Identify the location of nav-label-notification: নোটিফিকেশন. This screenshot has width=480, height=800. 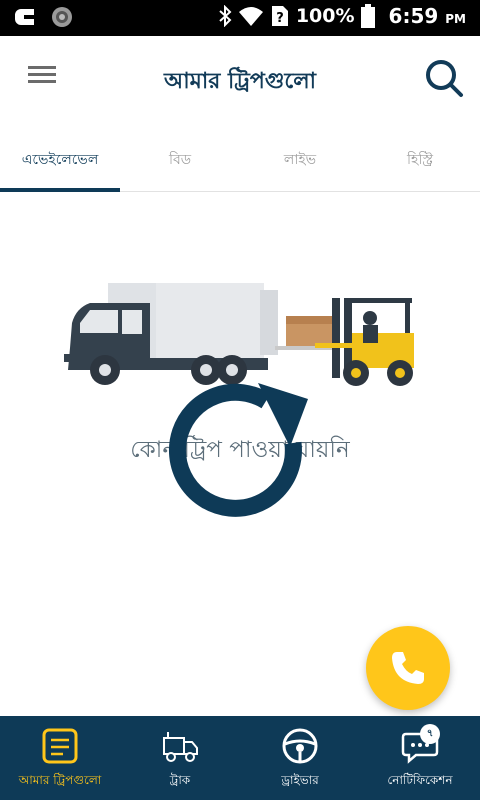
(420, 780).